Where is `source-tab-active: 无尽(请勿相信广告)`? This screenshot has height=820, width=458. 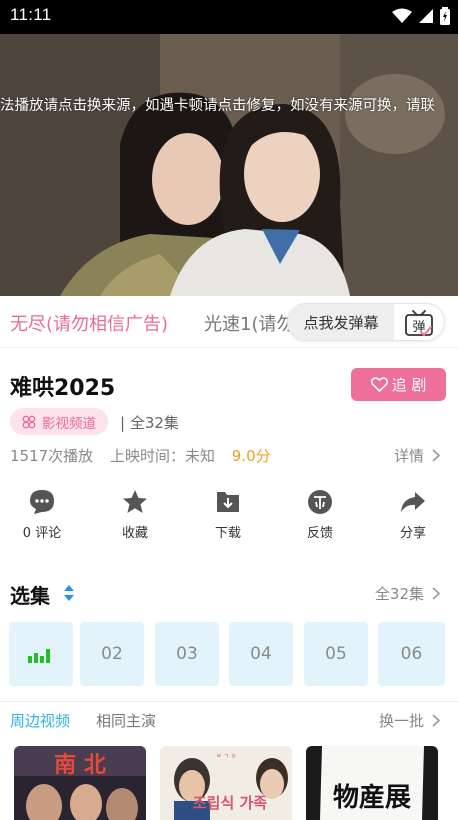 source-tab-active: 无尽(请勿相信广告) is located at coordinates (89, 323).